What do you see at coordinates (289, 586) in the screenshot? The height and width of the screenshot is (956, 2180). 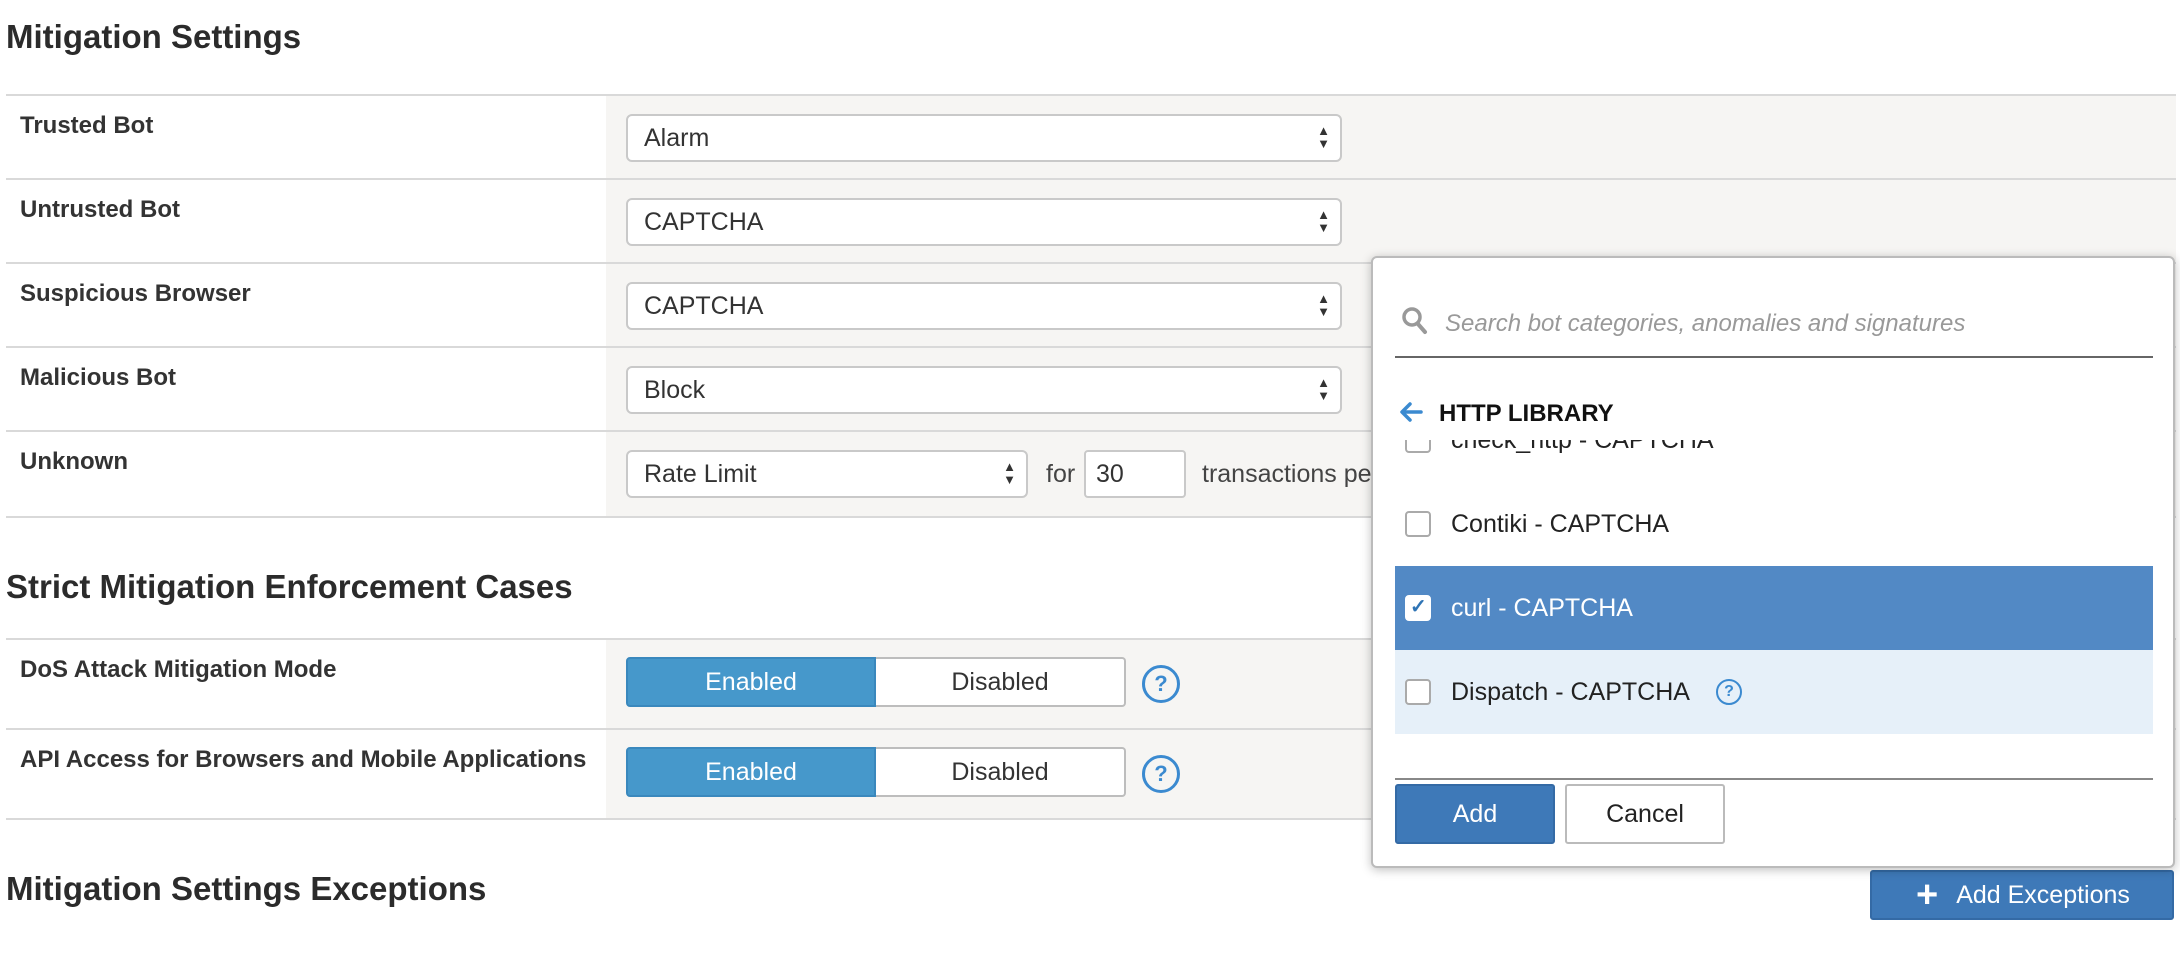 I see `section-title-strict-mitigation: Strict Mitigation Enforcement Cases` at bounding box center [289, 586].